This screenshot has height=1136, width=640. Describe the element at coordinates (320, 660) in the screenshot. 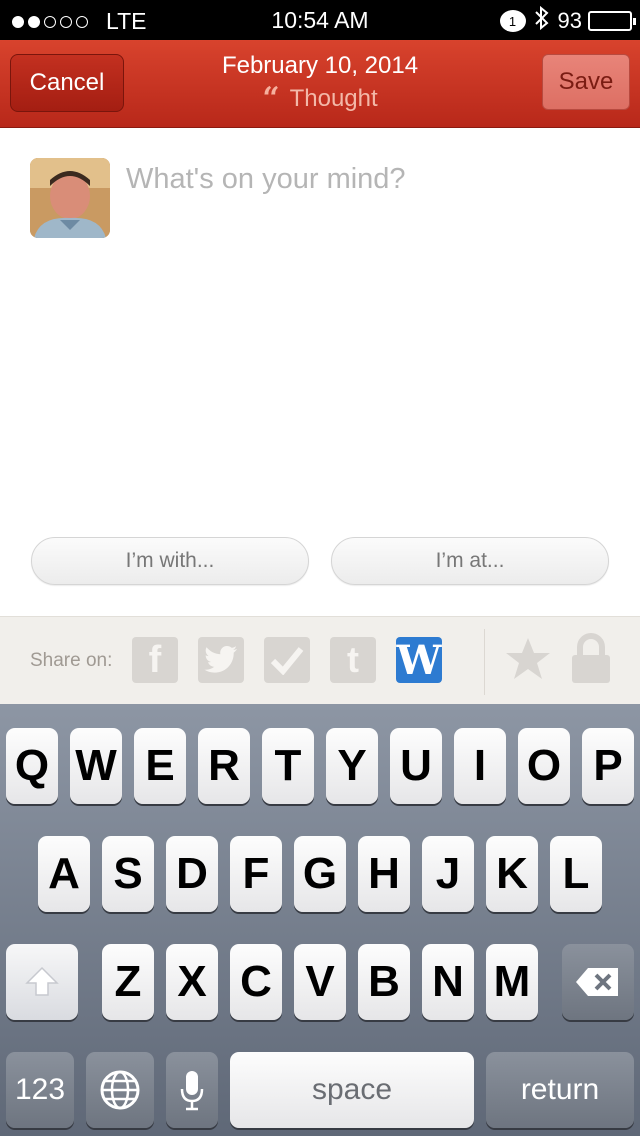

I see `share-bar: Share on: f t W` at that location.